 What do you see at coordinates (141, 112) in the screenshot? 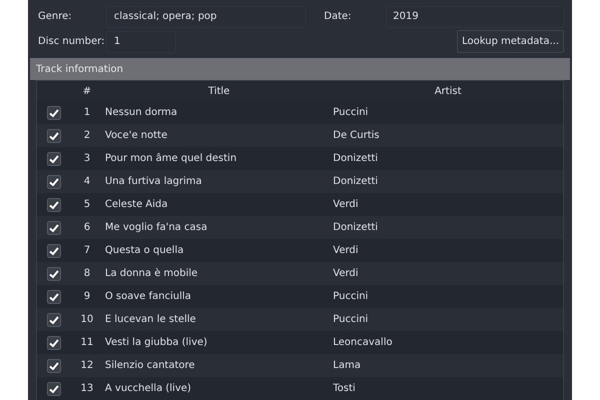
I see `table-cell: Nessun dorma` at bounding box center [141, 112].